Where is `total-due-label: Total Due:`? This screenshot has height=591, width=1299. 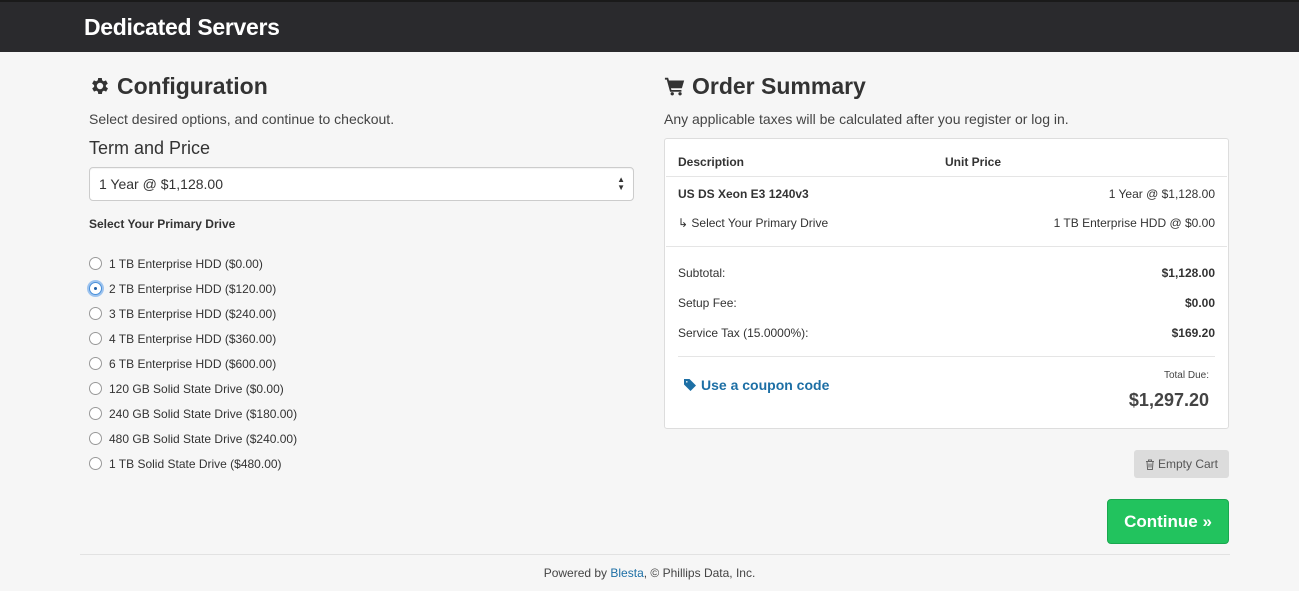 total-due-label: Total Due: is located at coordinates (1186, 375).